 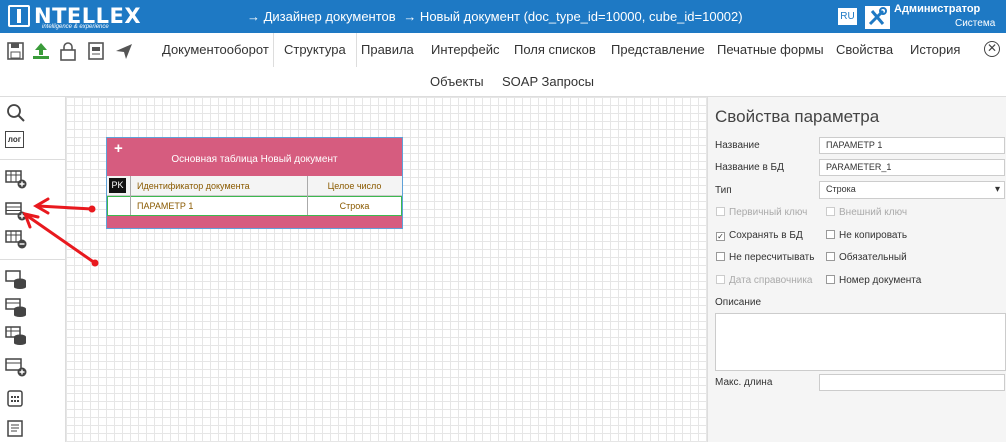 What do you see at coordinates (935, 49) in the screenshot?
I see `tab-history: История` at bounding box center [935, 49].